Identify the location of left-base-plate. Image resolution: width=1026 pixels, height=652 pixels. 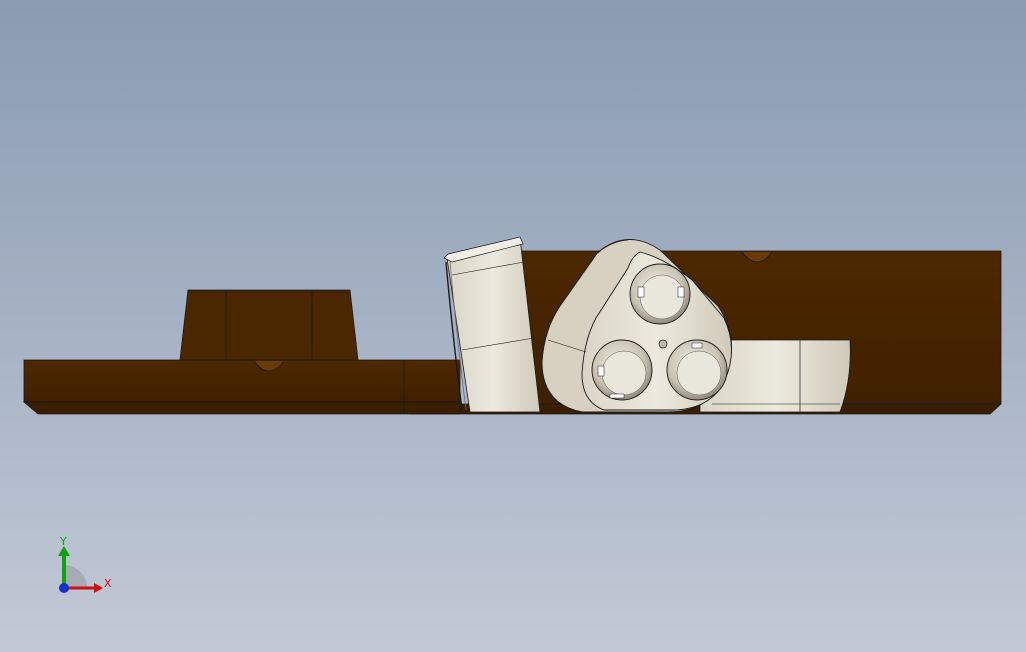
(241, 387).